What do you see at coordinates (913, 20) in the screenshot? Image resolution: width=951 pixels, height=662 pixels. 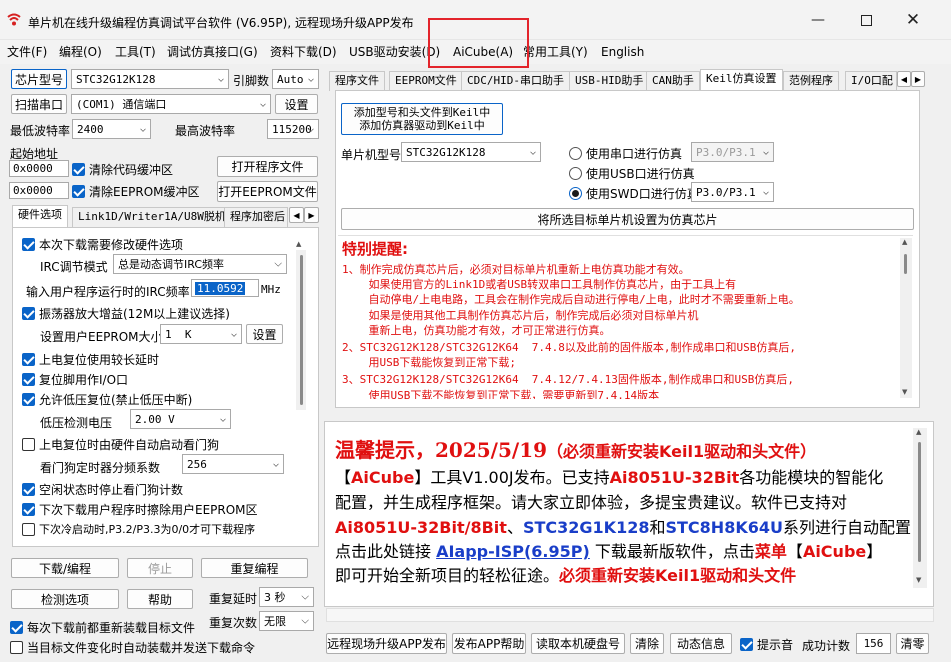 I see `close-button: ✕` at bounding box center [913, 20].